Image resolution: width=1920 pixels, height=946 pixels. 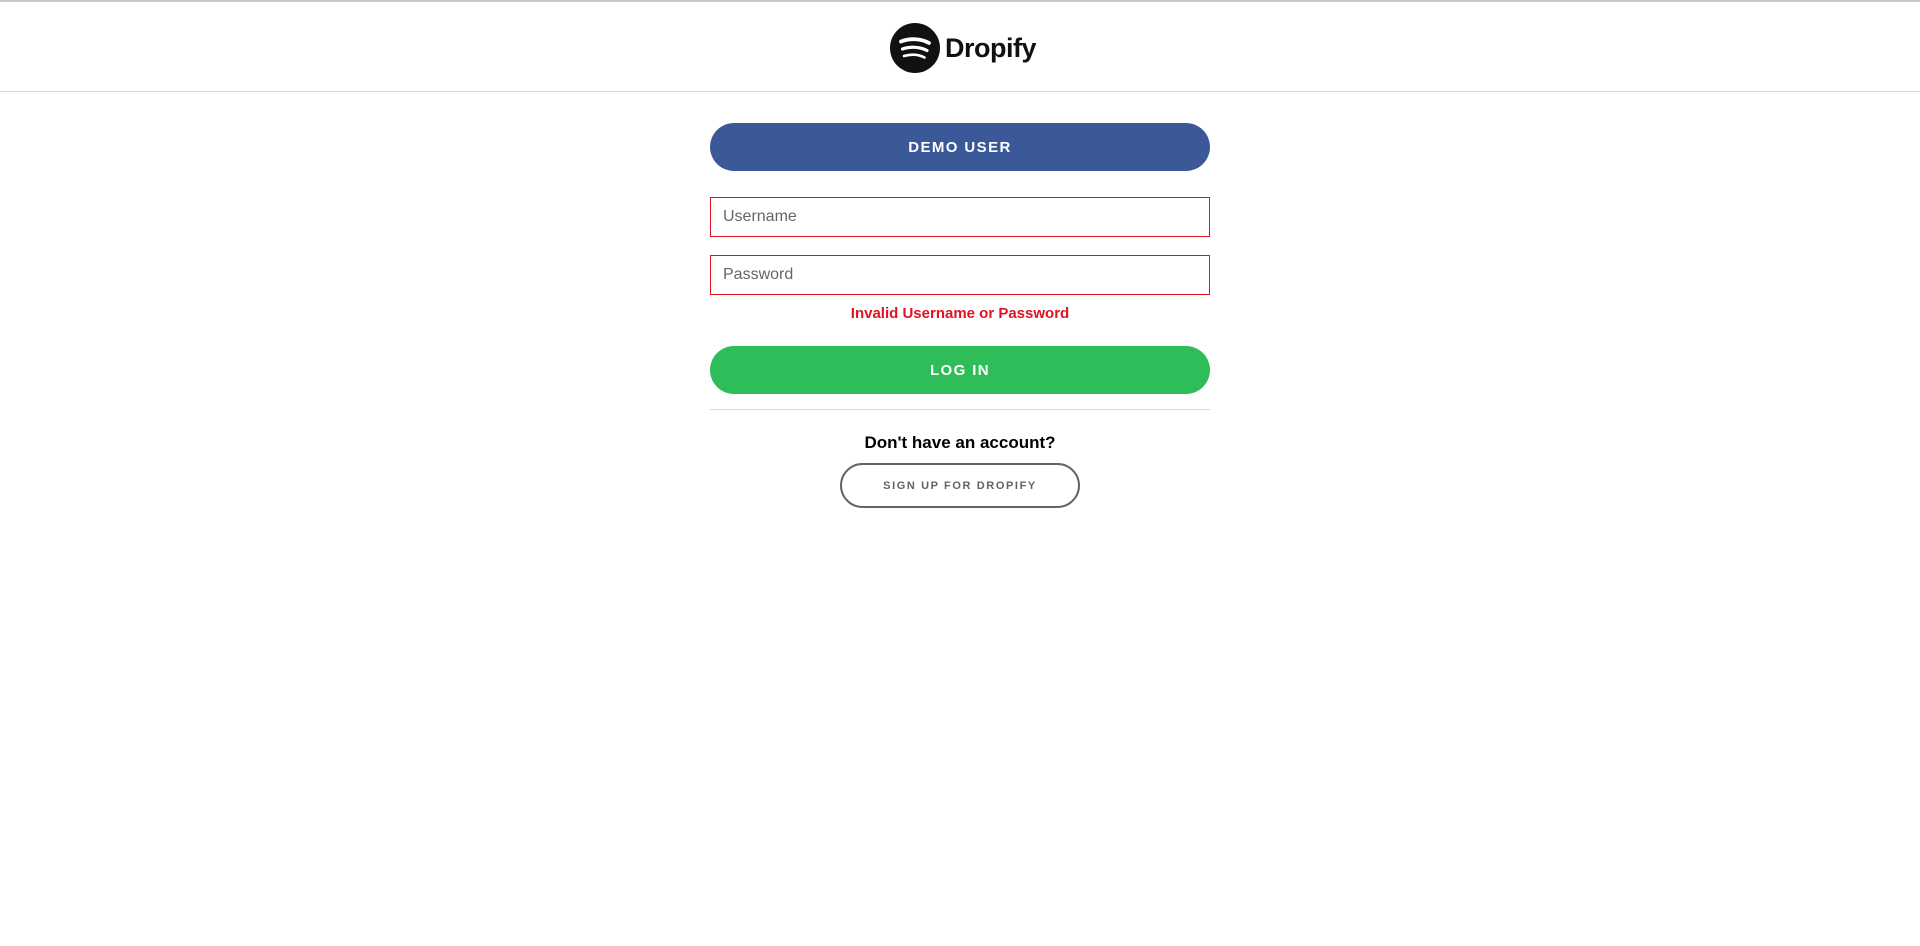 What do you see at coordinates (960, 409) in the screenshot?
I see `divider` at bounding box center [960, 409].